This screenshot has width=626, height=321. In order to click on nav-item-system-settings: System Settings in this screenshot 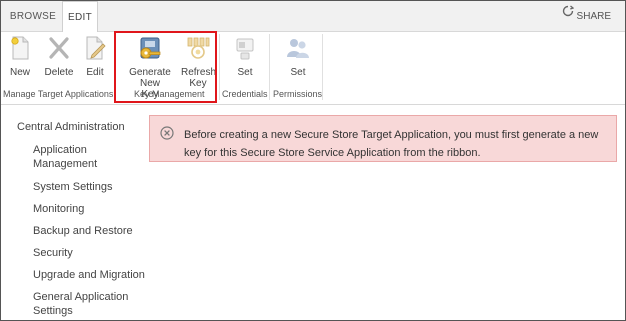, I will do `click(89, 187)`.